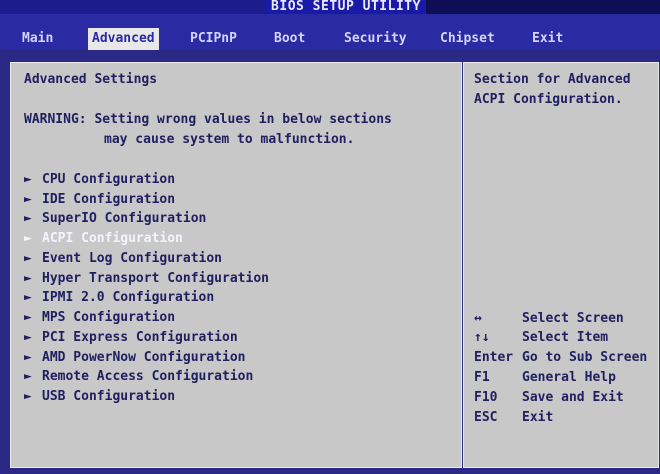 The image size is (660, 474). I want to click on item-label: Remote Access Configuration, so click(148, 376).